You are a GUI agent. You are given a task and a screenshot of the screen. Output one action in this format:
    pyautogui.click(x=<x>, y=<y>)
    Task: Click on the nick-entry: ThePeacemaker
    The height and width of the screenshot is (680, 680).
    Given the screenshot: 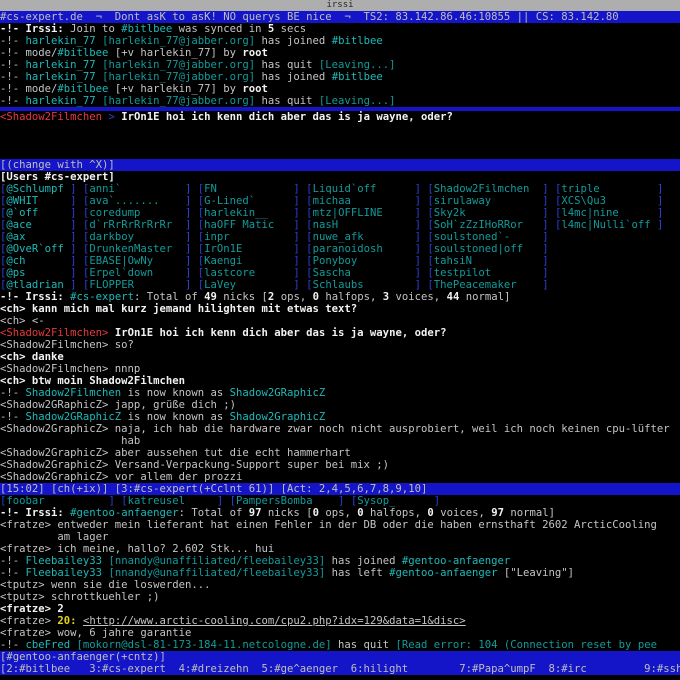 What is the action you would take?
    pyautogui.click(x=484, y=285)
    